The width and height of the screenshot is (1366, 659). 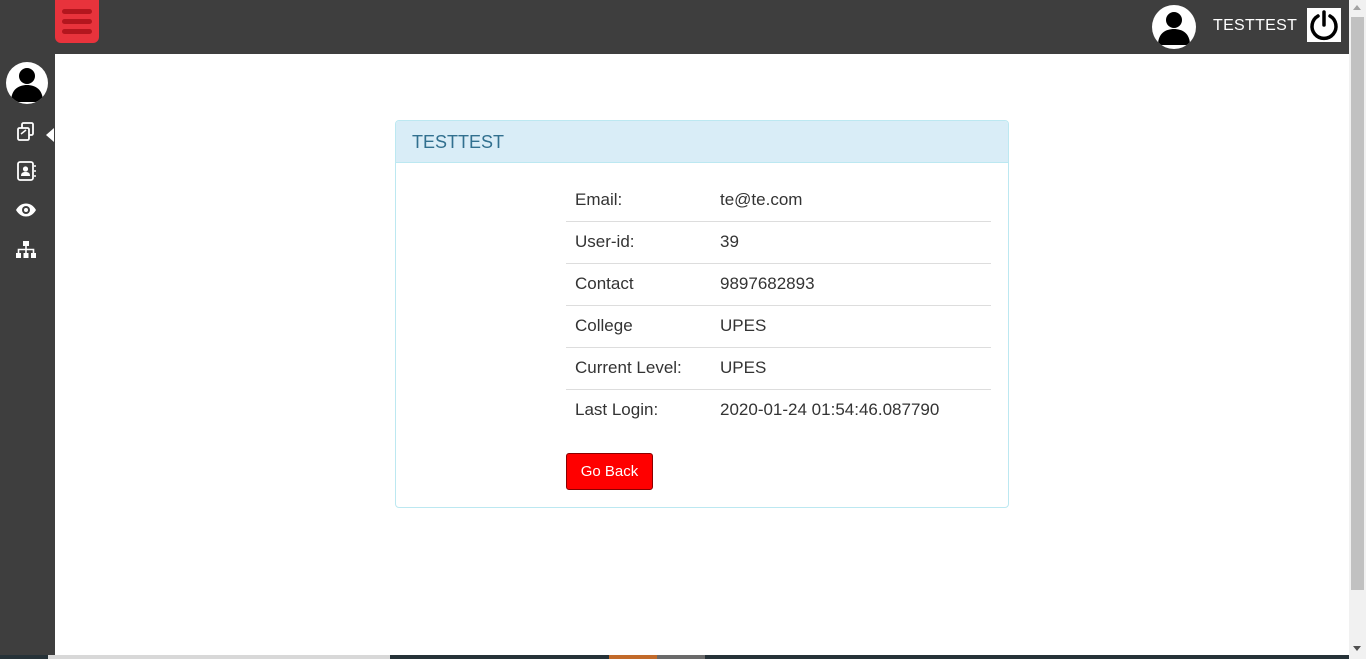 What do you see at coordinates (458, 142) in the screenshot?
I see `panel-title: TESTTEST` at bounding box center [458, 142].